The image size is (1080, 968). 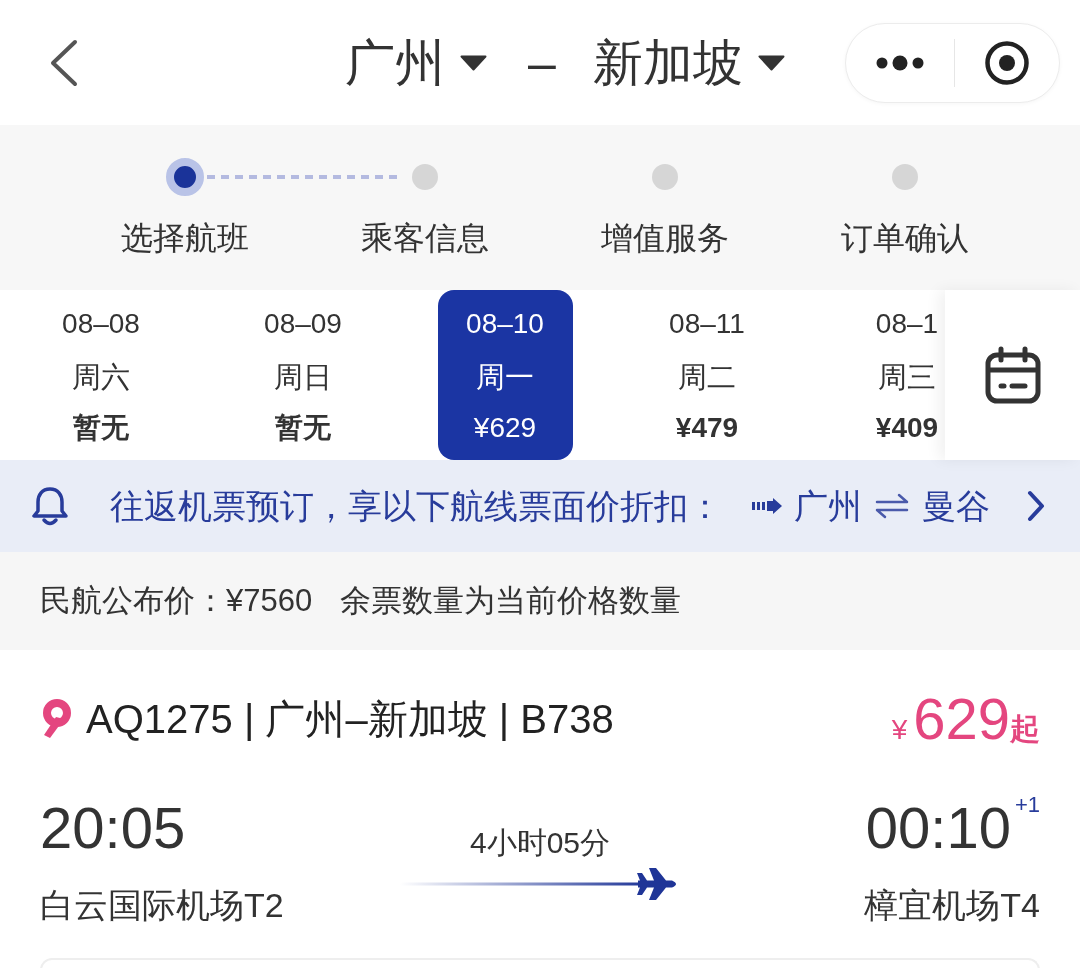 What do you see at coordinates (665, 238) in the screenshot?
I see `step-label: 增值服务` at bounding box center [665, 238].